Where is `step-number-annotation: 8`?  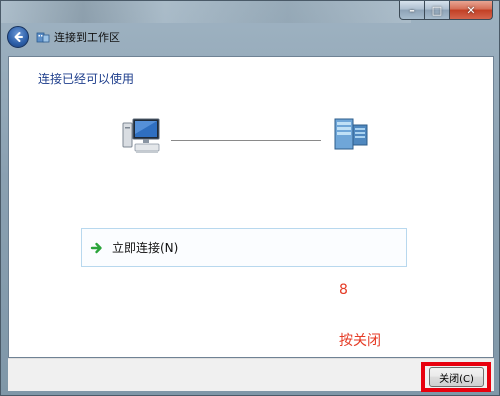
step-number-annotation: 8 is located at coordinates (343, 290).